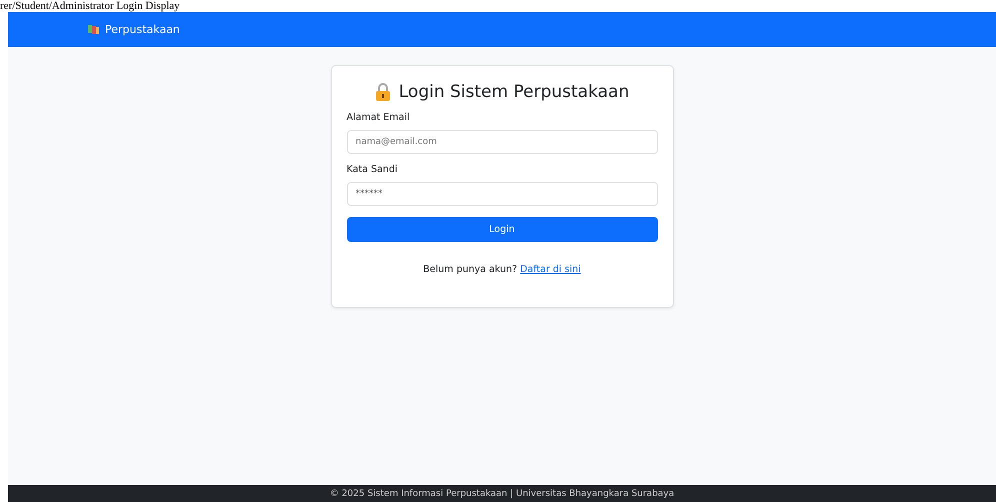 This screenshot has width=996, height=502. I want to click on caption-text: rer/Student/Administrator Login Display, so click(90, 6).